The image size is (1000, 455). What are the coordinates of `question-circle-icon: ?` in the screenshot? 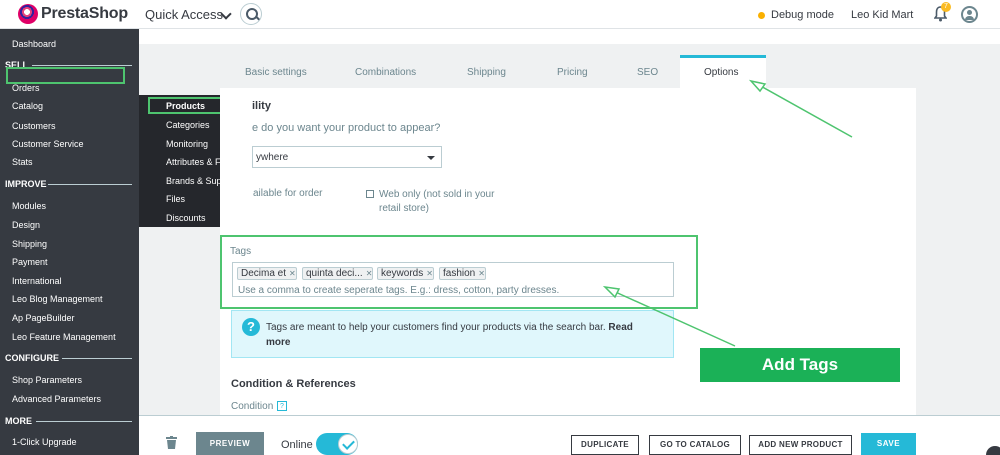 It's located at (251, 327).